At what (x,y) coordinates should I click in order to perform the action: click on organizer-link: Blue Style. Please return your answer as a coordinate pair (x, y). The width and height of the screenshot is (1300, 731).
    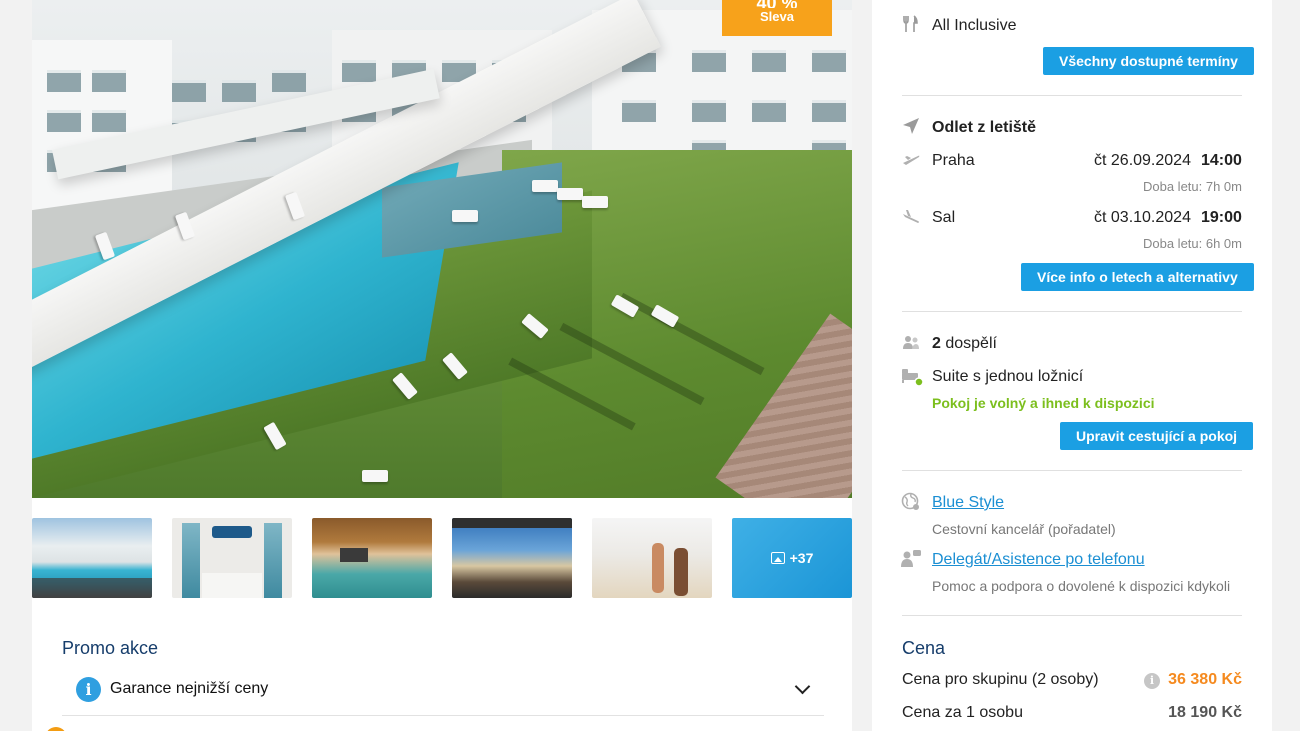
    Looking at the image, I should click on (968, 503).